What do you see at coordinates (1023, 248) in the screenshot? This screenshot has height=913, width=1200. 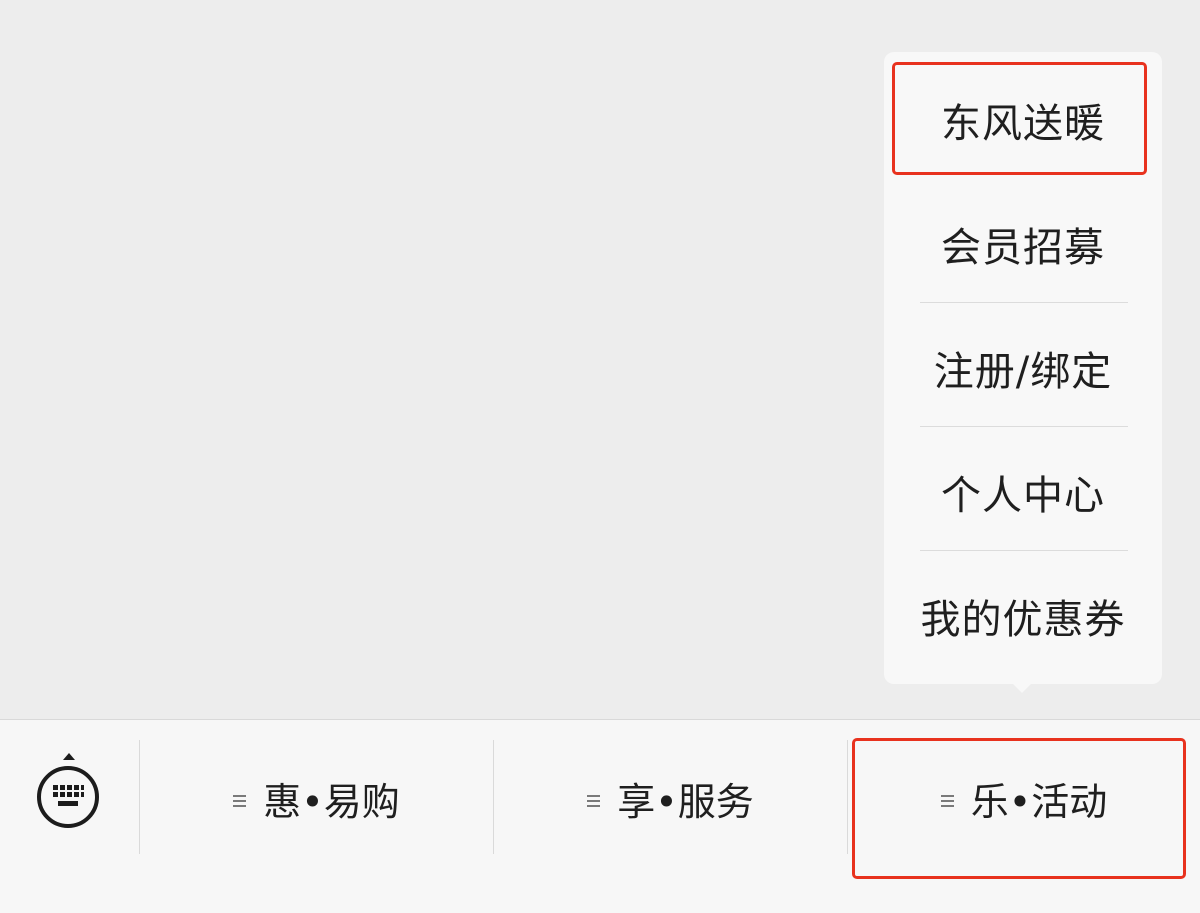 I see `menu-item-label: 会员招募` at bounding box center [1023, 248].